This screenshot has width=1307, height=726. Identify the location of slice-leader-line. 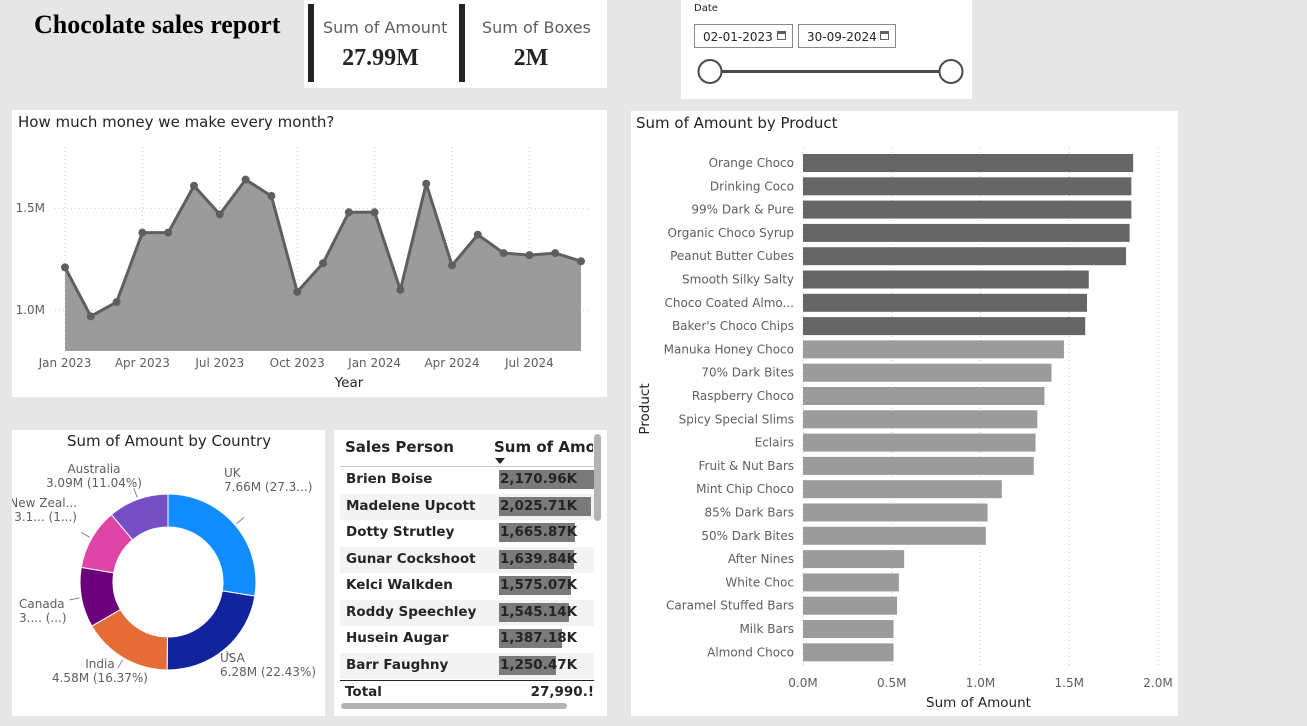
(240, 520).